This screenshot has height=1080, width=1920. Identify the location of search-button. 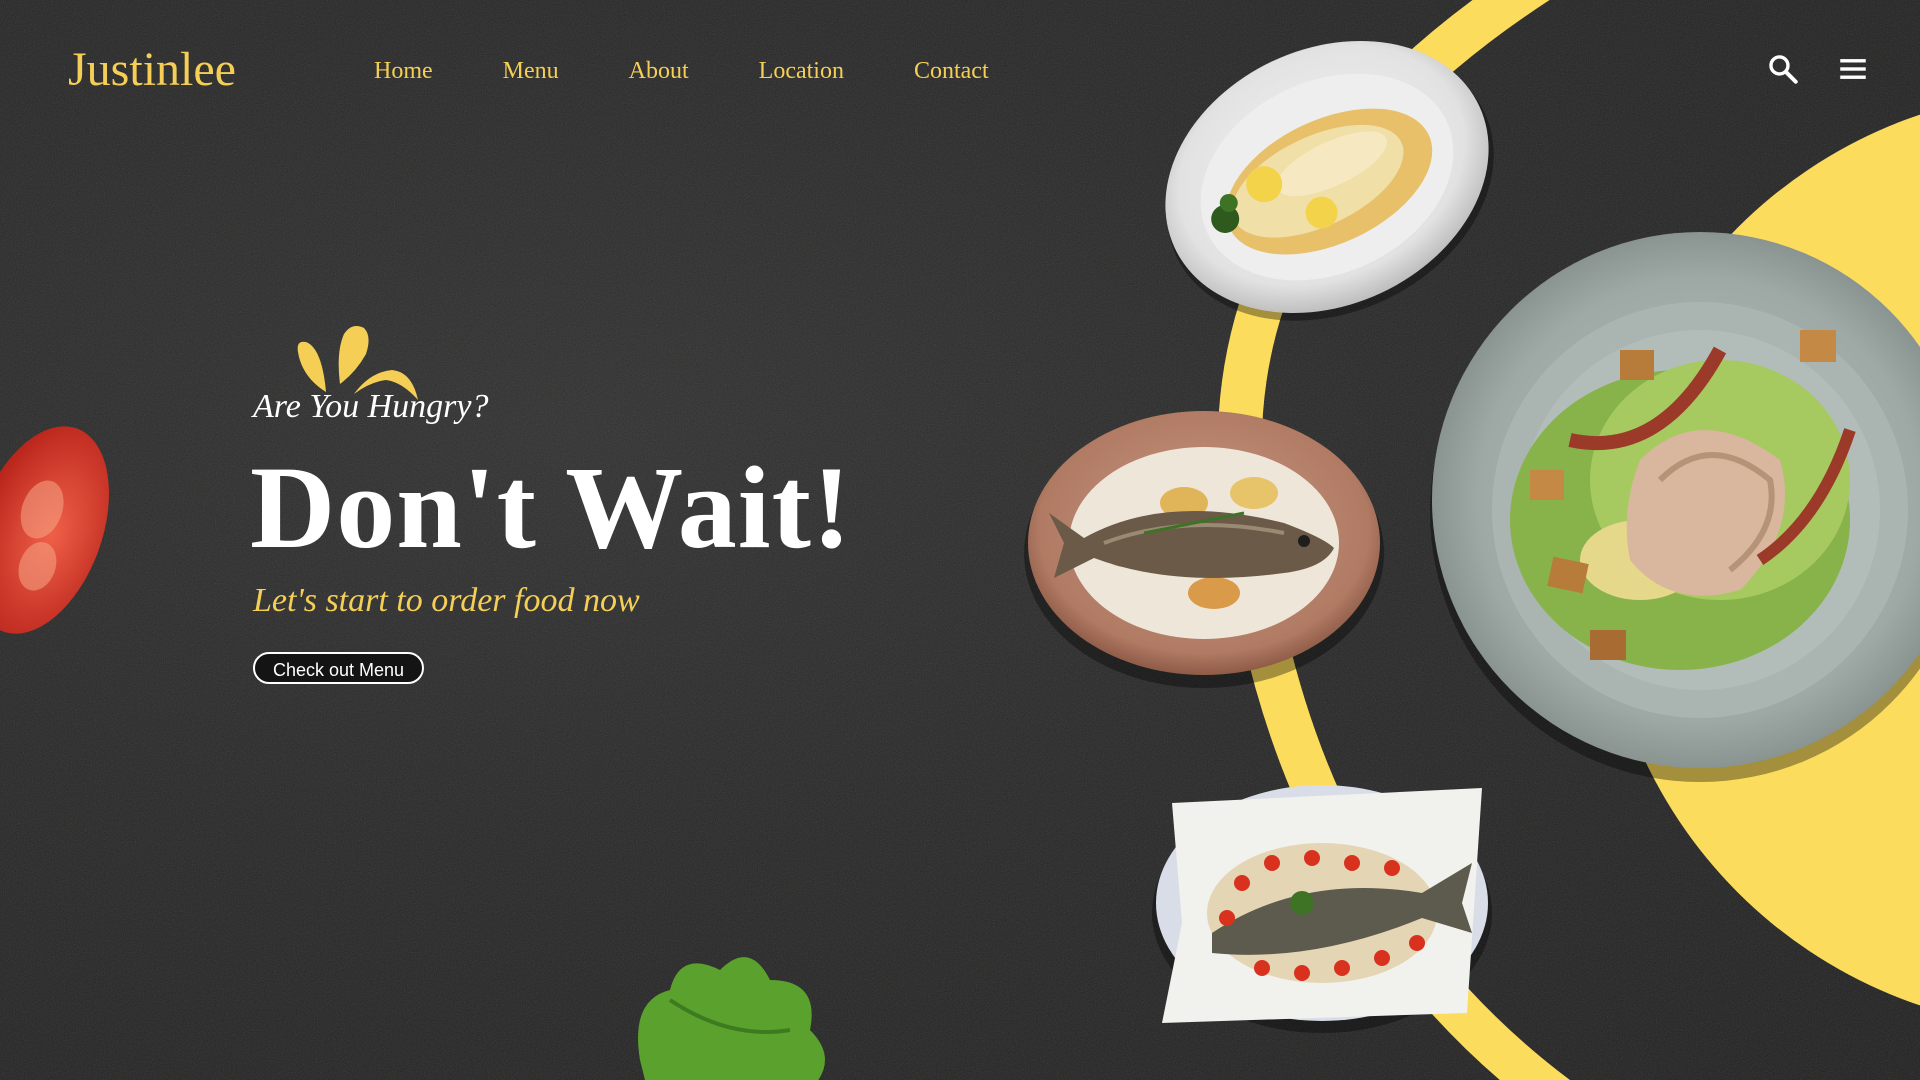
(1783, 69).